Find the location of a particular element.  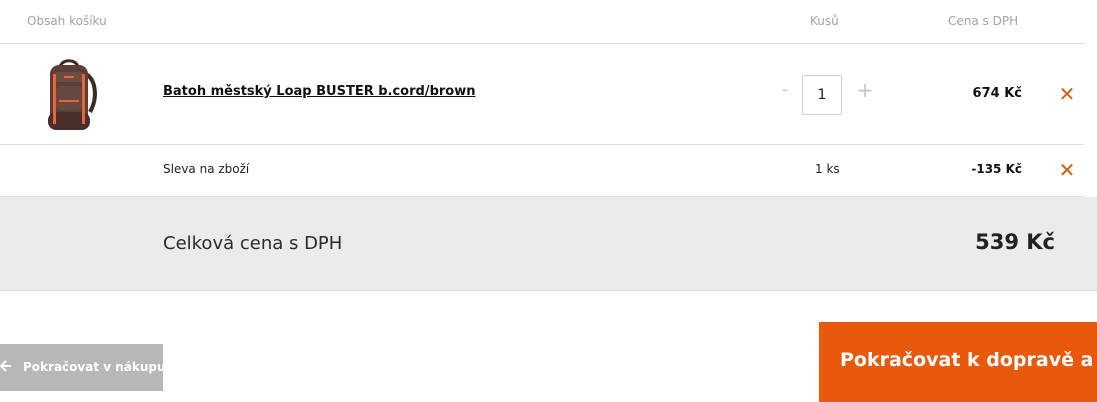

discount-price: -135 Kč is located at coordinates (996, 169).